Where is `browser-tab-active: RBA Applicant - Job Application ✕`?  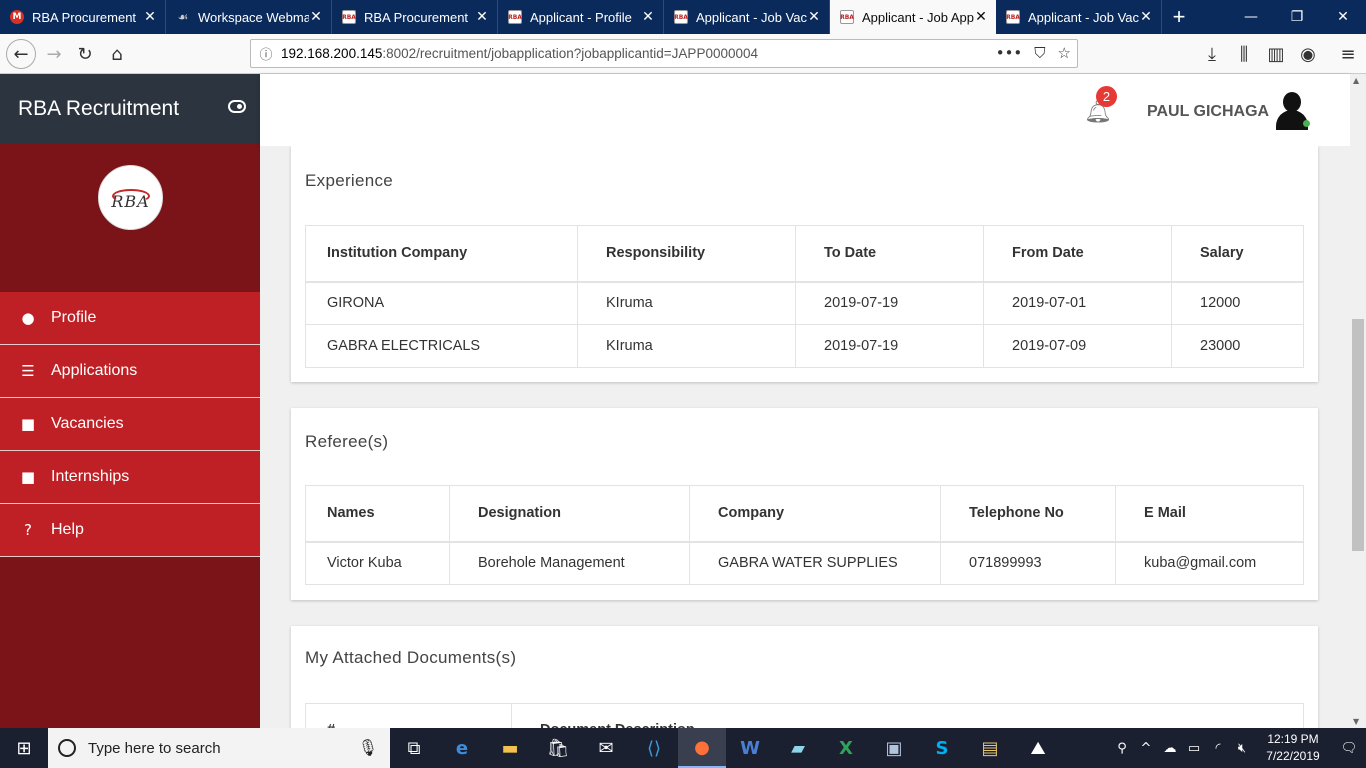 browser-tab-active: RBA Applicant - Job Application ✕ is located at coordinates (913, 17).